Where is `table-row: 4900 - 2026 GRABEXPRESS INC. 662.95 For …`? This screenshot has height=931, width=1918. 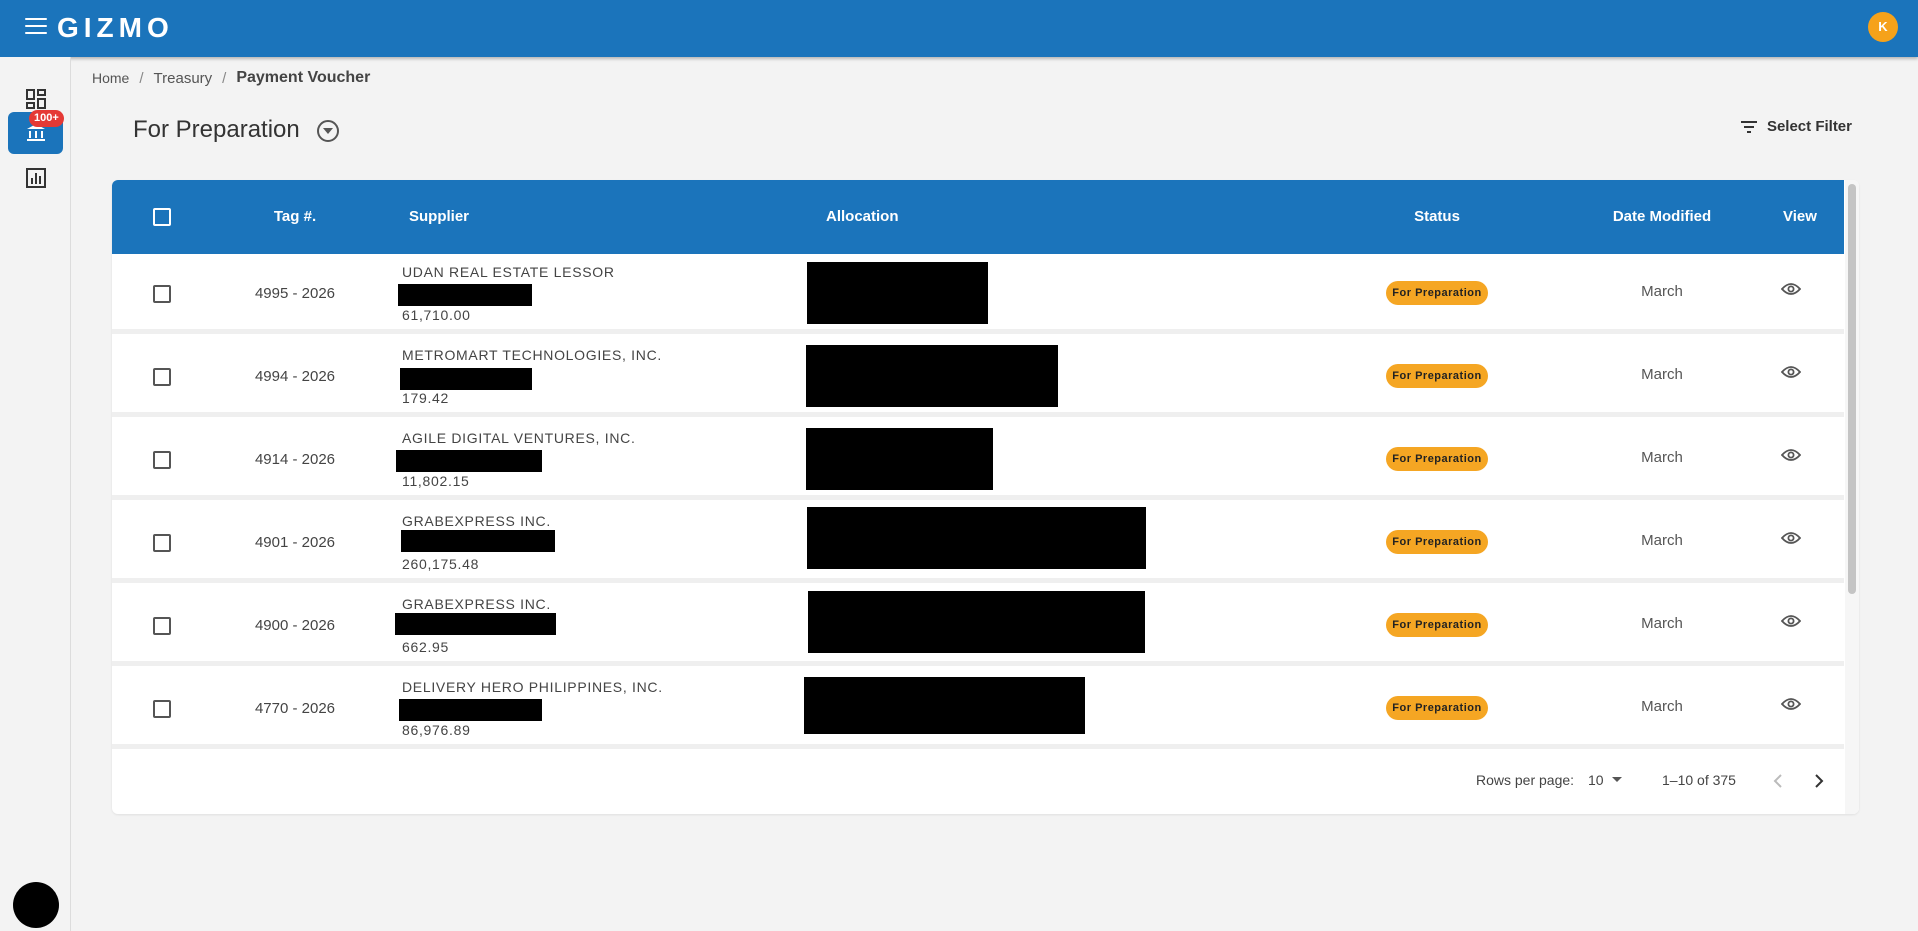 table-row: 4900 - 2026 GRABEXPRESS INC. 662.95 For … is located at coordinates (978, 626).